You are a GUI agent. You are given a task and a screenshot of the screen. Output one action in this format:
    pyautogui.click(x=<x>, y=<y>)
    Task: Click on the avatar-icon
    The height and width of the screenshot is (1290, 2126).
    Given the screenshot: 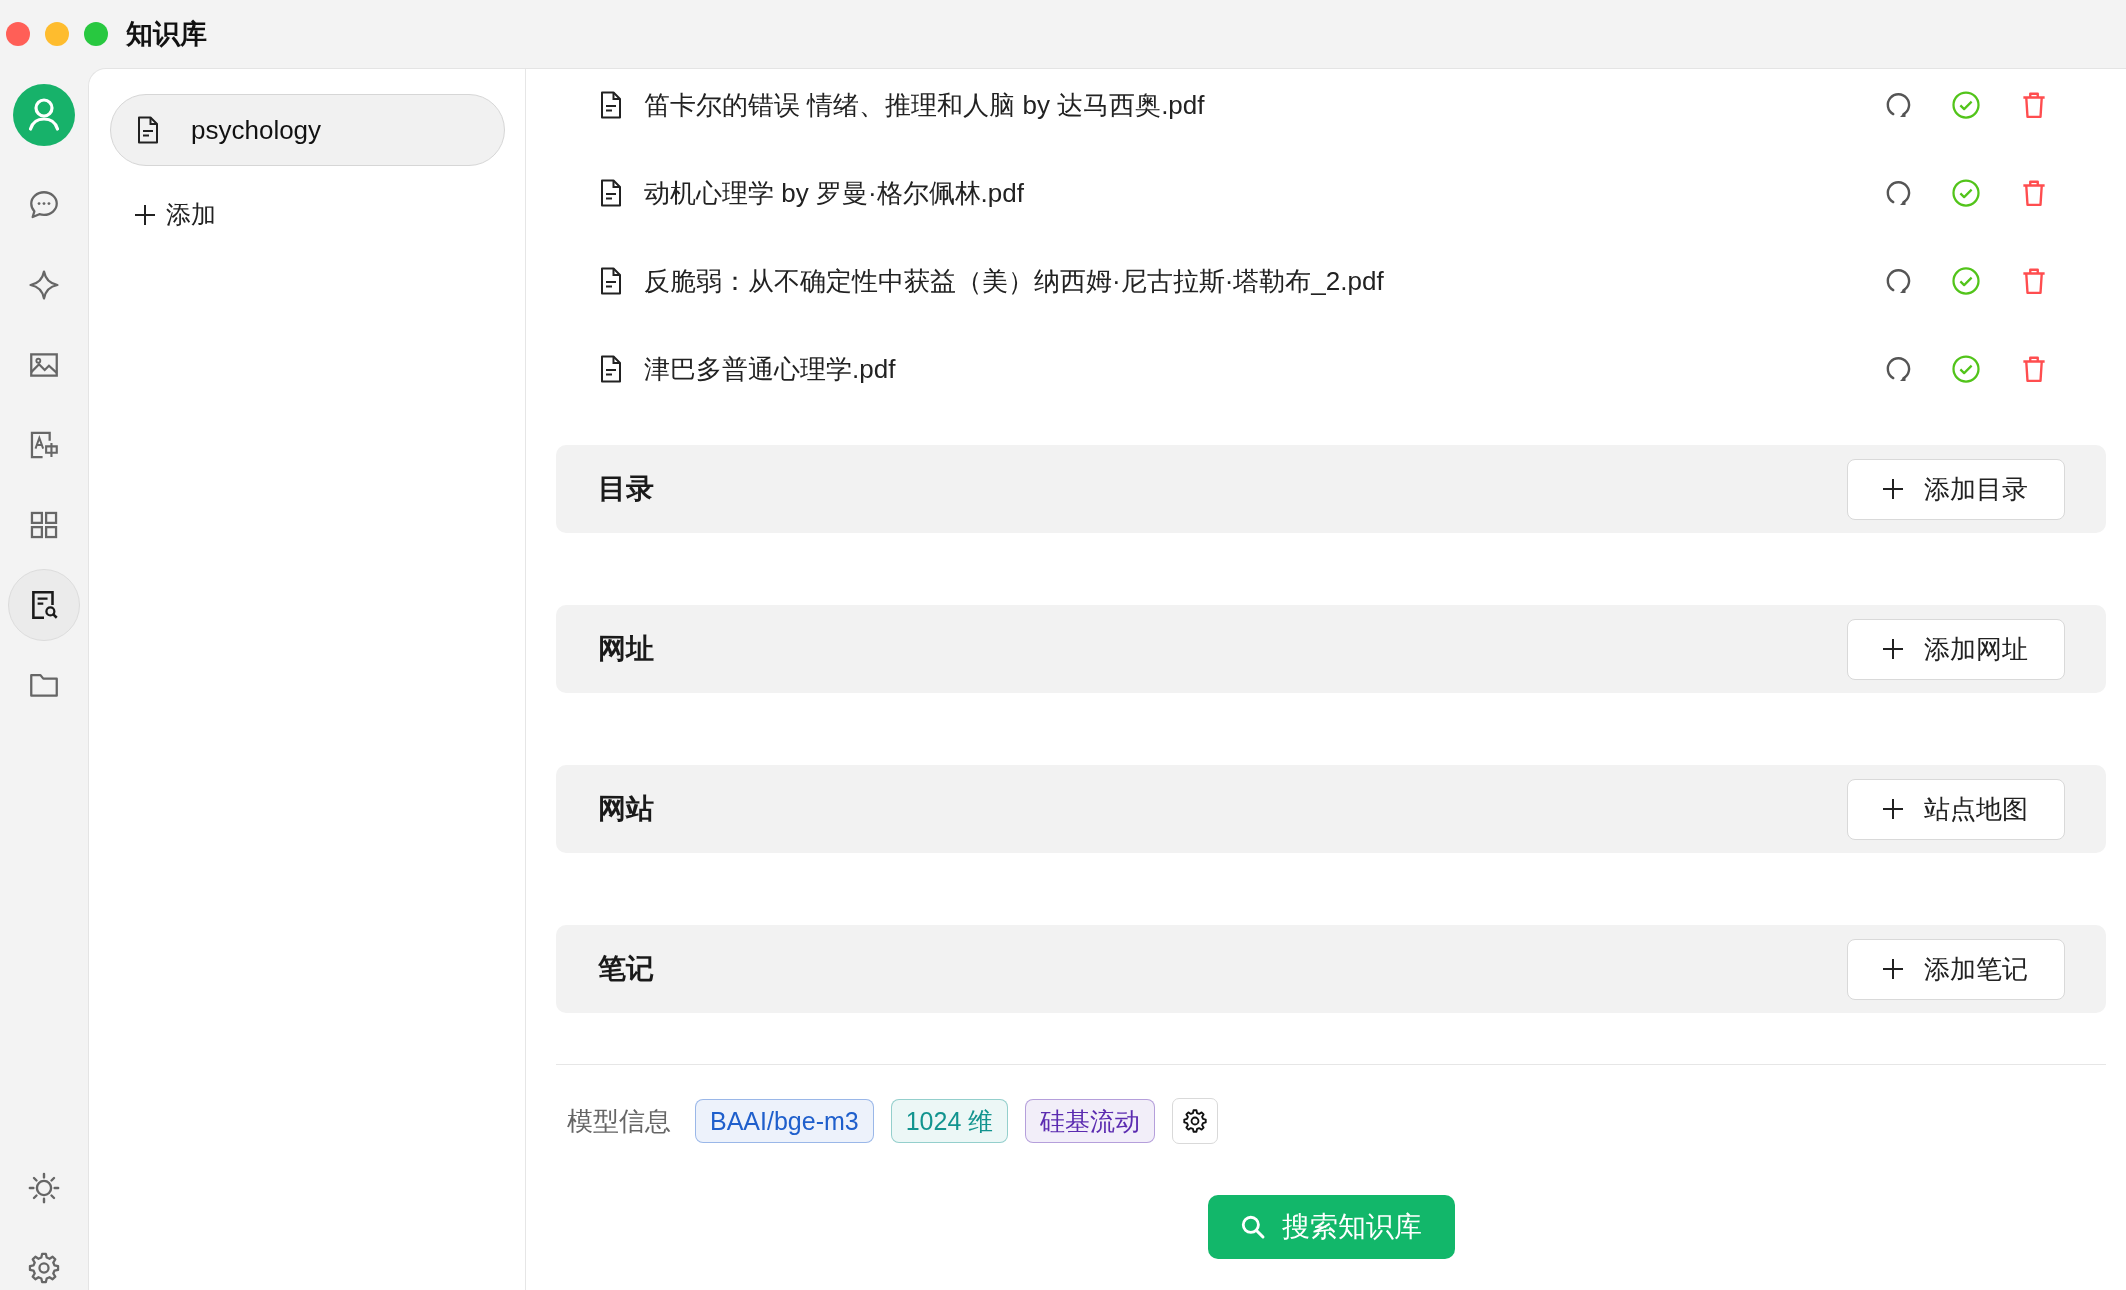 What is the action you would take?
    pyautogui.click(x=44, y=115)
    